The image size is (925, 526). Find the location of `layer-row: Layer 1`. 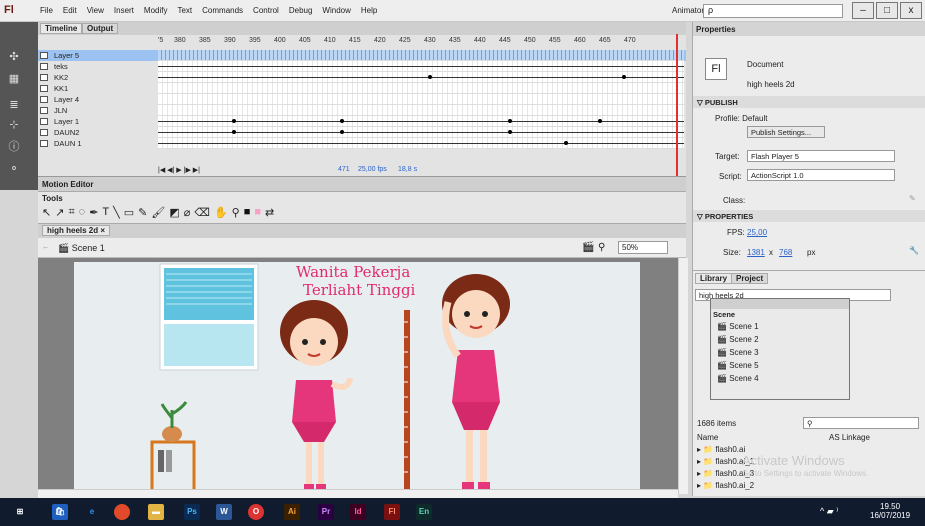

layer-row: Layer 1 is located at coordinates (362, 121).